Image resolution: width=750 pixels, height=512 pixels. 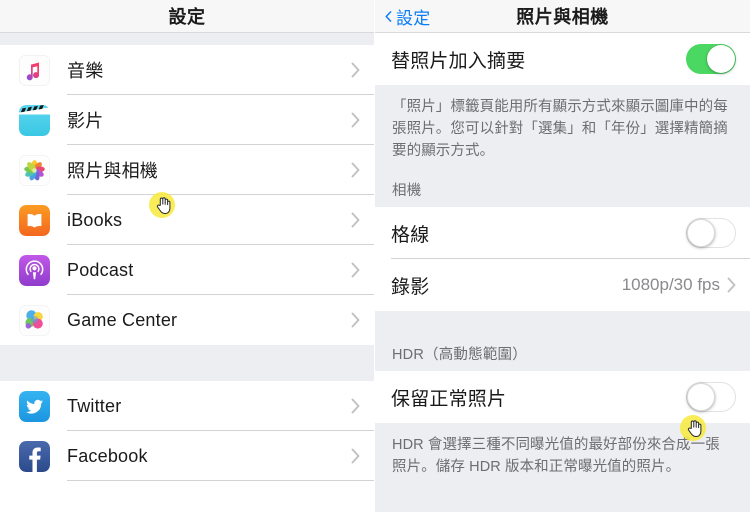 I want to click on sidebar-item-photos-and-camera: 照片與相機, so click(x=187, y=170).